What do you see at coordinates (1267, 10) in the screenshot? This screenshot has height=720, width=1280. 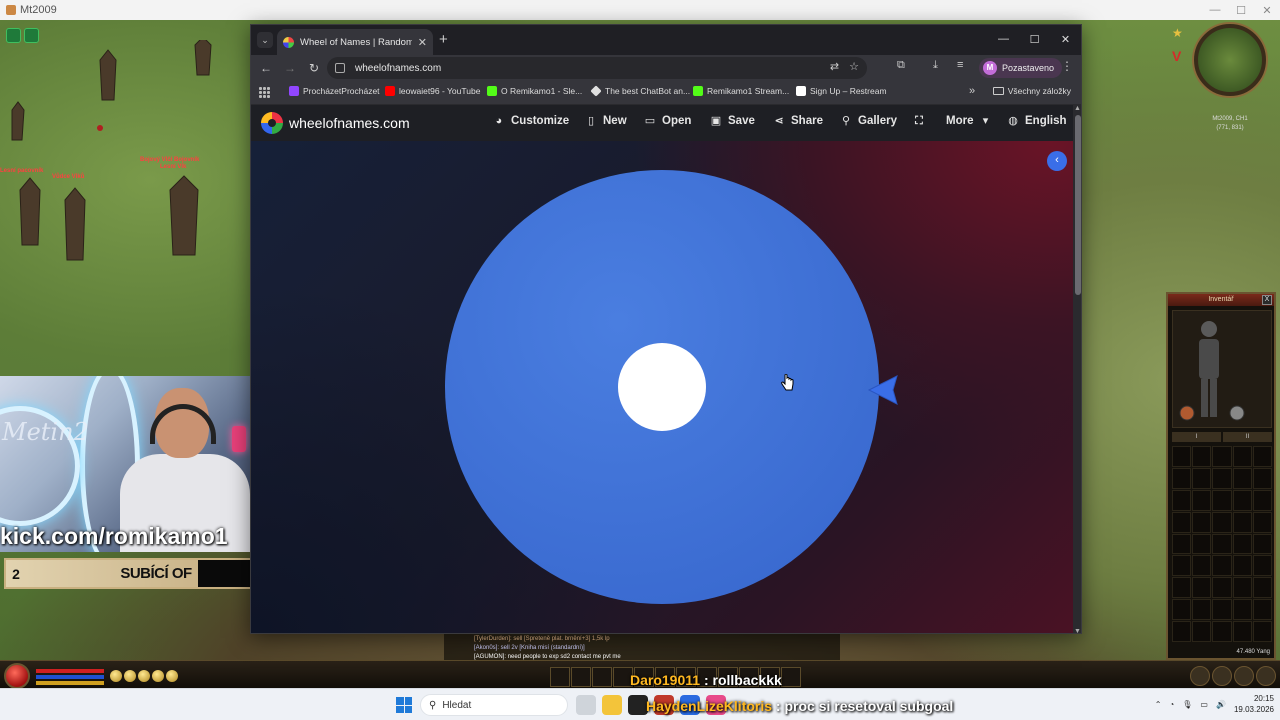 I see `game-close-button: ✕` at bounding box center [1267, 10].